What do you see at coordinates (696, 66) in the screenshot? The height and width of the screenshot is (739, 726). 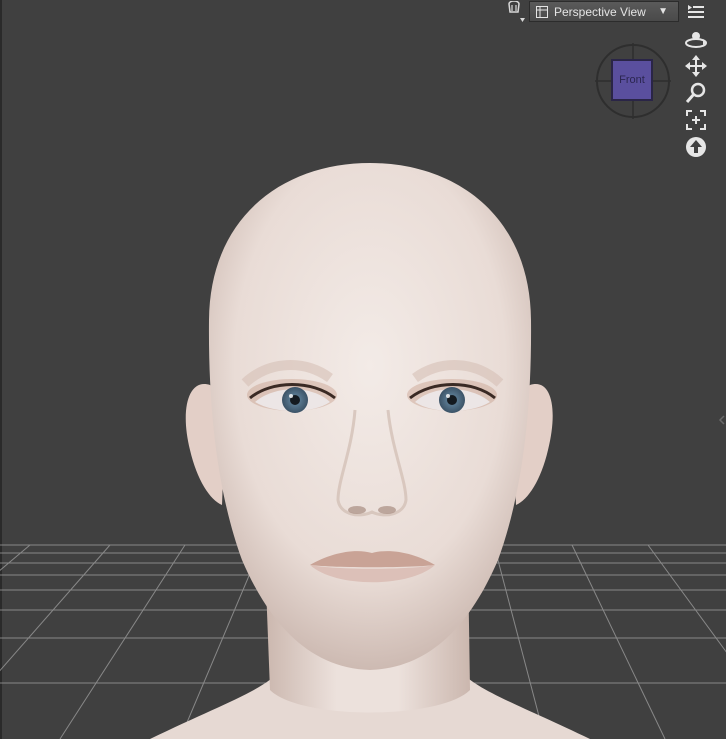 I see `pan-icon` at bounding box center [696, 66].